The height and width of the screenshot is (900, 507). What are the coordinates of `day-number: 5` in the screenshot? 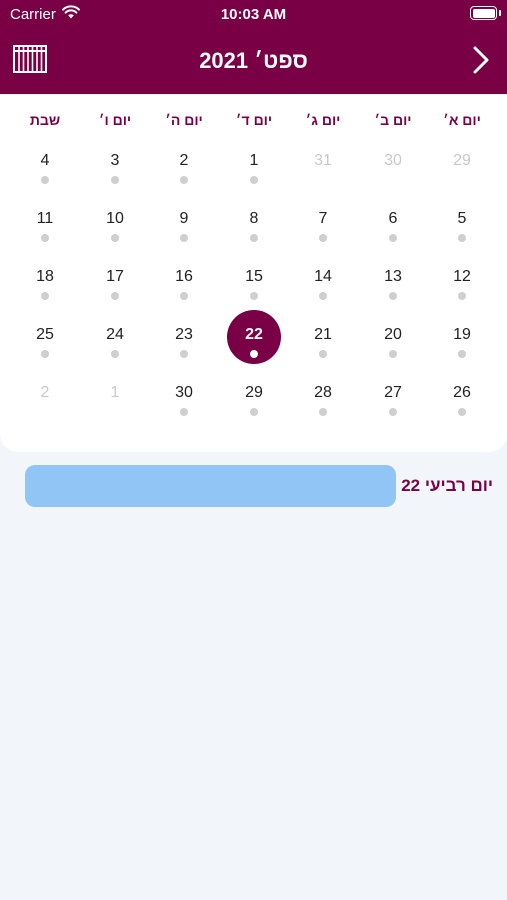 It's located at (462, 218).